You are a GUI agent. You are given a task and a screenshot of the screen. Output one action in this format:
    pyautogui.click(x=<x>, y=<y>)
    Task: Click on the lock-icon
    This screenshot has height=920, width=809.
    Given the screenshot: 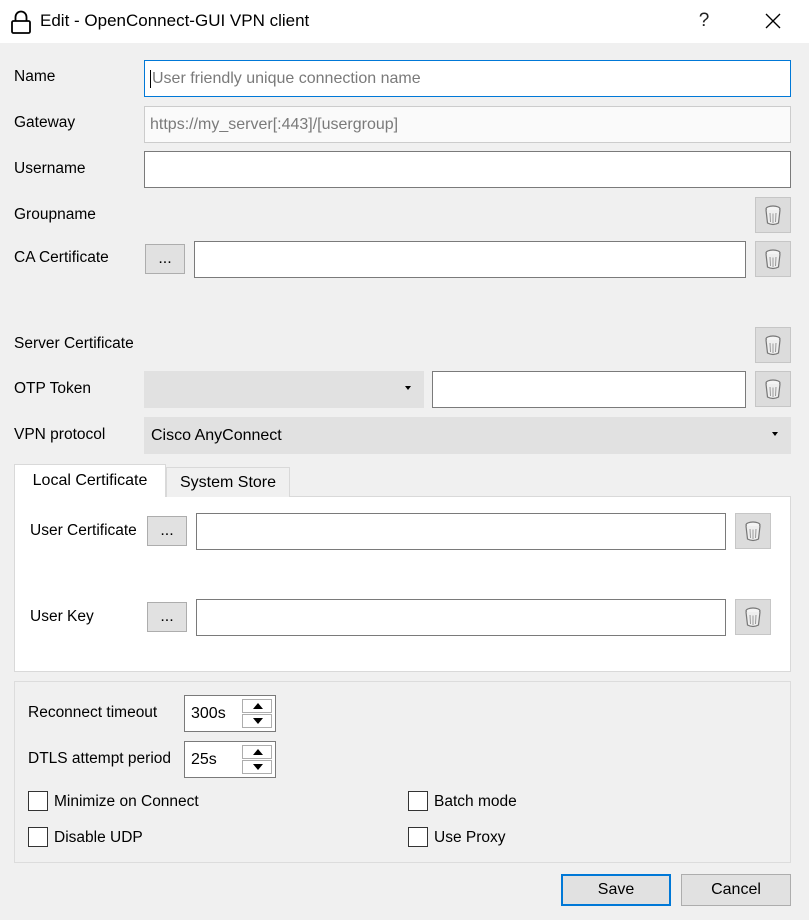 What is the action you would take?
    pyautogui.click(x=21, y=22)
    